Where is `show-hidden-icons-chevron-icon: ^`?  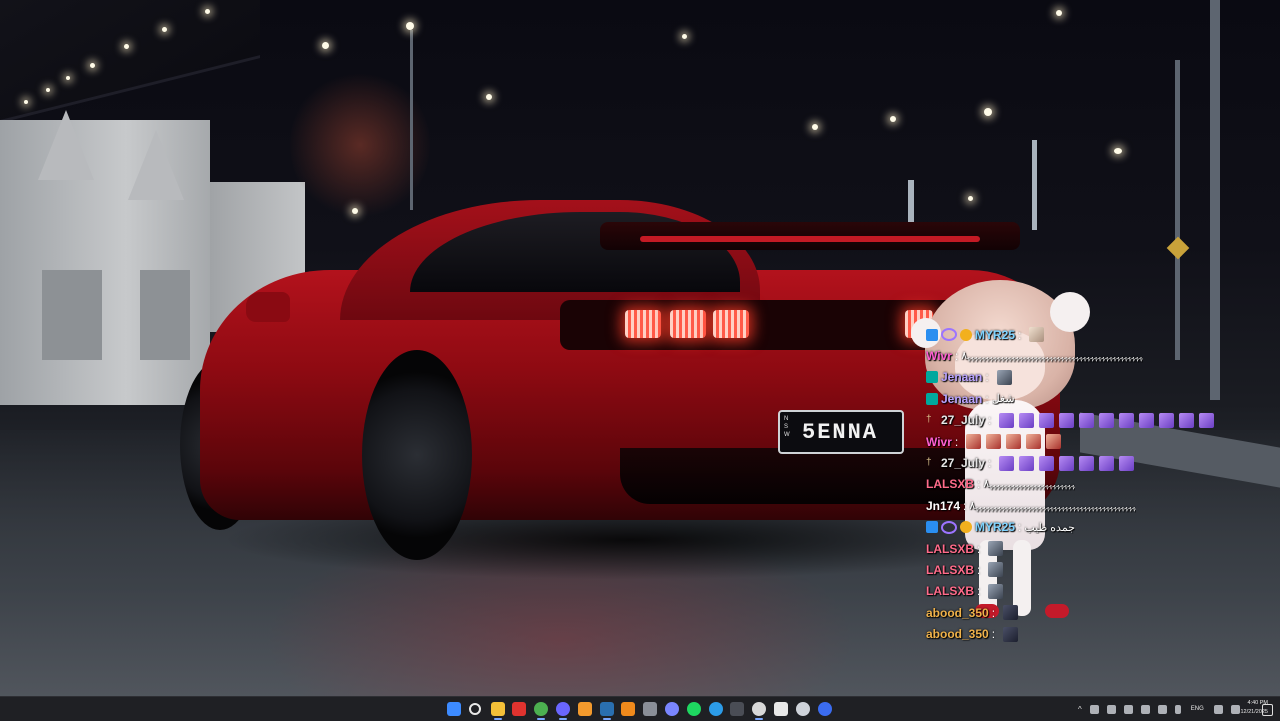
show-hidden-icons-chevron-icon: ^ is located at coordinates (1080, 709).